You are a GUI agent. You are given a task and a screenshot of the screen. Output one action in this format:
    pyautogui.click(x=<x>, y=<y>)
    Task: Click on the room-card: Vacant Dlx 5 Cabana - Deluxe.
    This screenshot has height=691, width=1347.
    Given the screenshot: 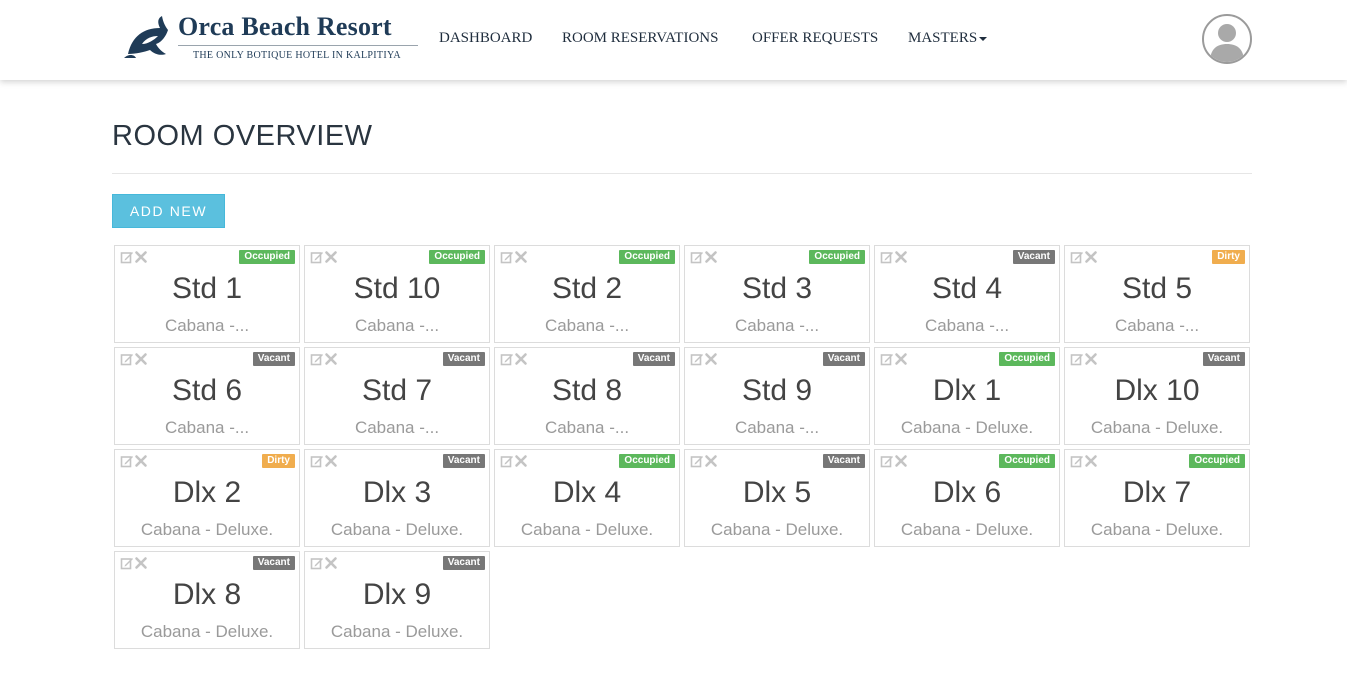 What is the action you would take?
    pyautogui.click(x=777, y=498)
    